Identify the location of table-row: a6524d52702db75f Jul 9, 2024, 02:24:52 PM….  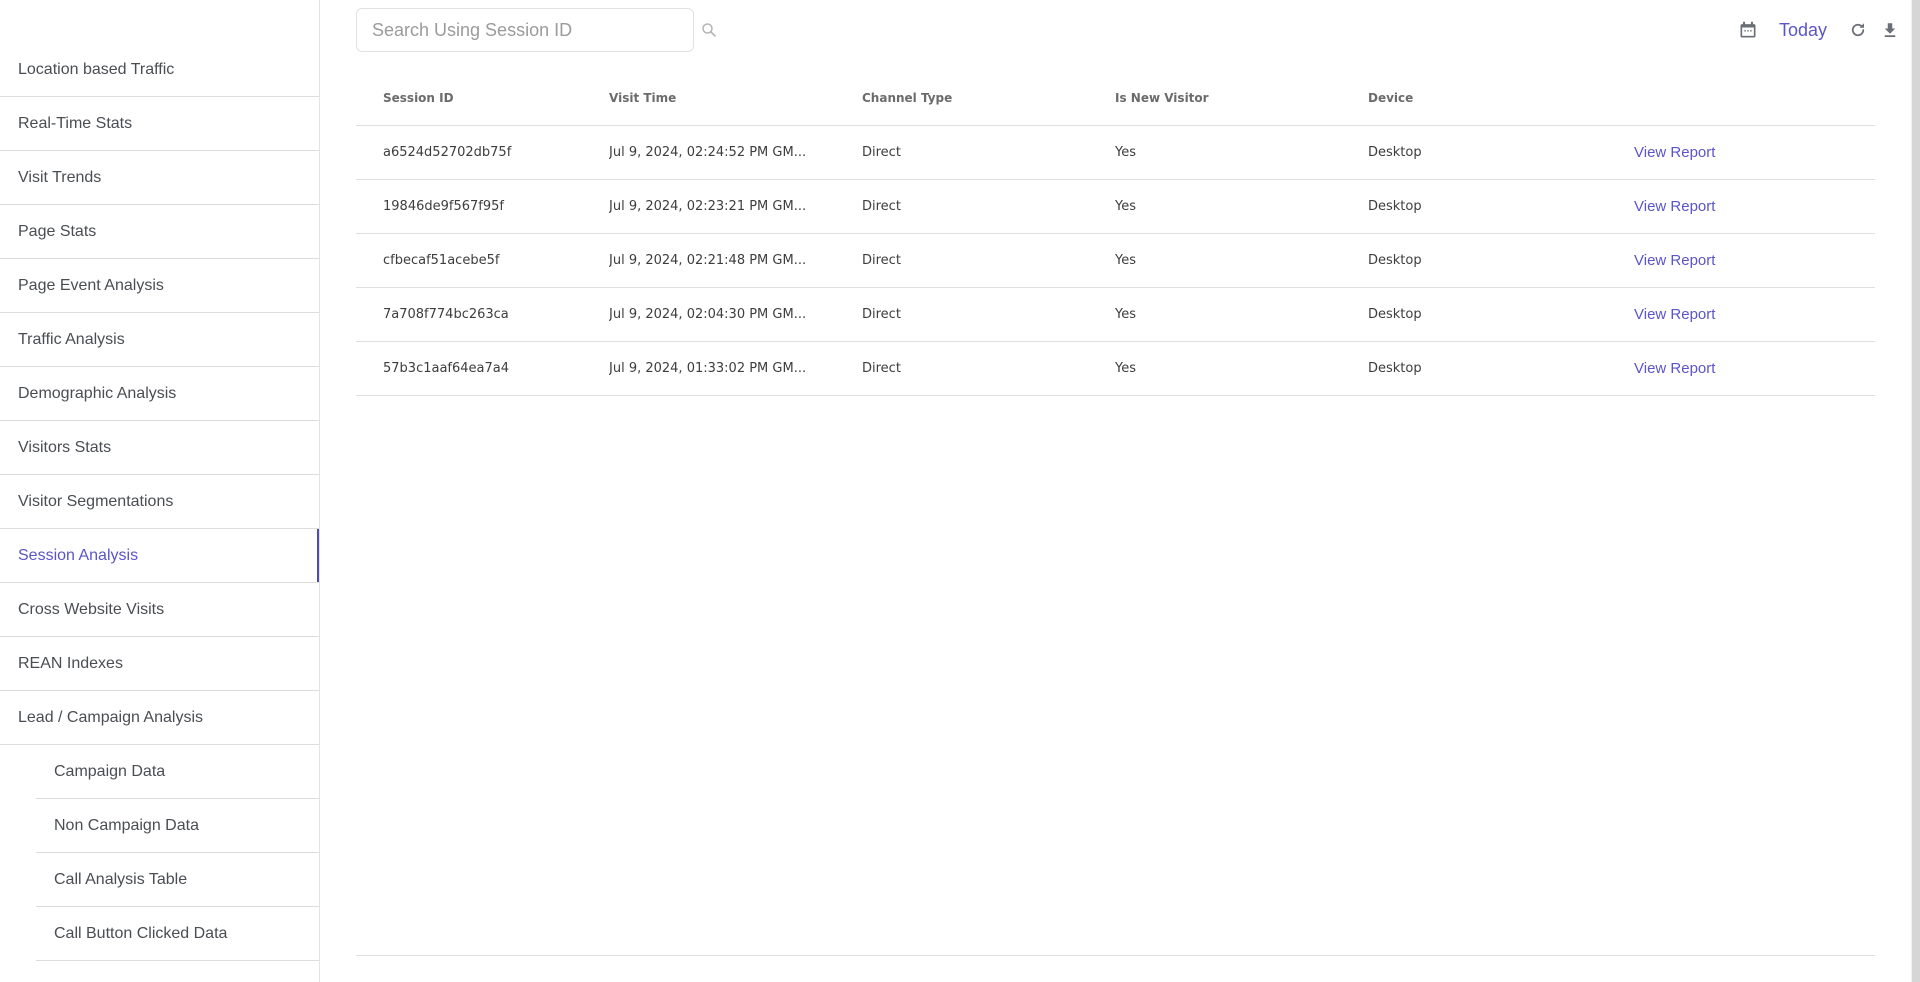
(1115, 153).